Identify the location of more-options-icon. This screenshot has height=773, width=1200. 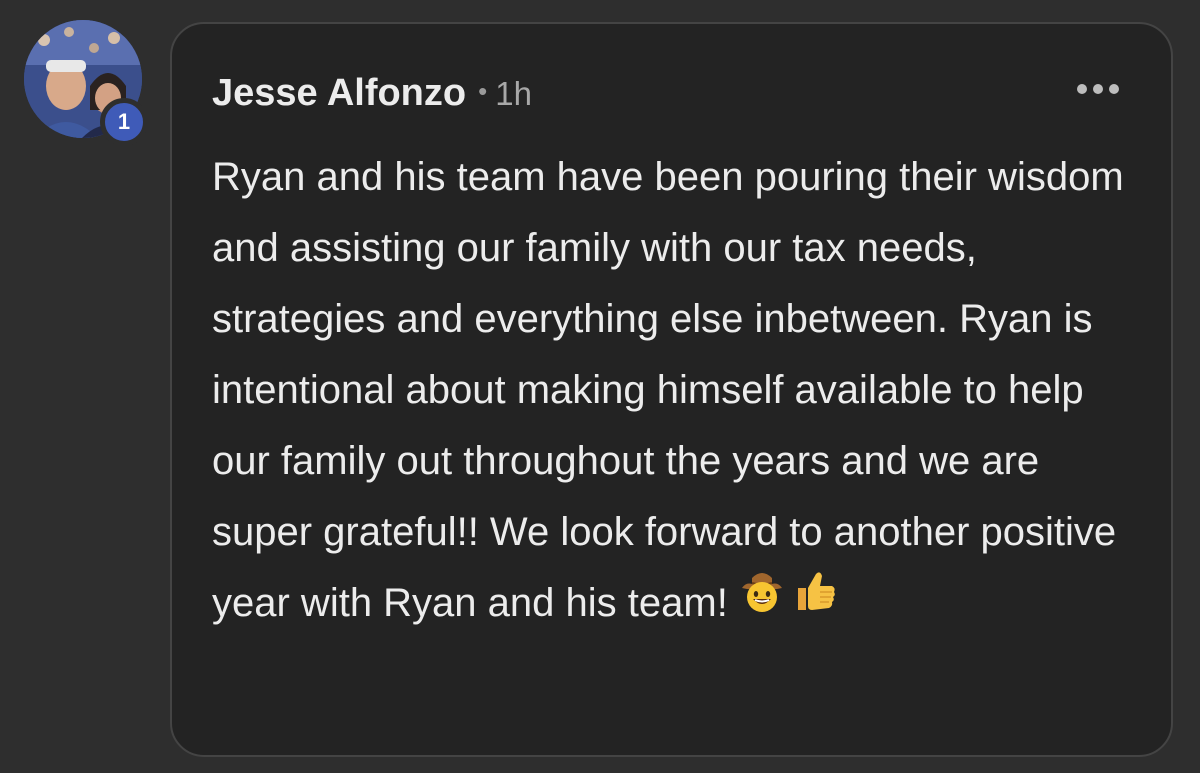
(1098, 89).